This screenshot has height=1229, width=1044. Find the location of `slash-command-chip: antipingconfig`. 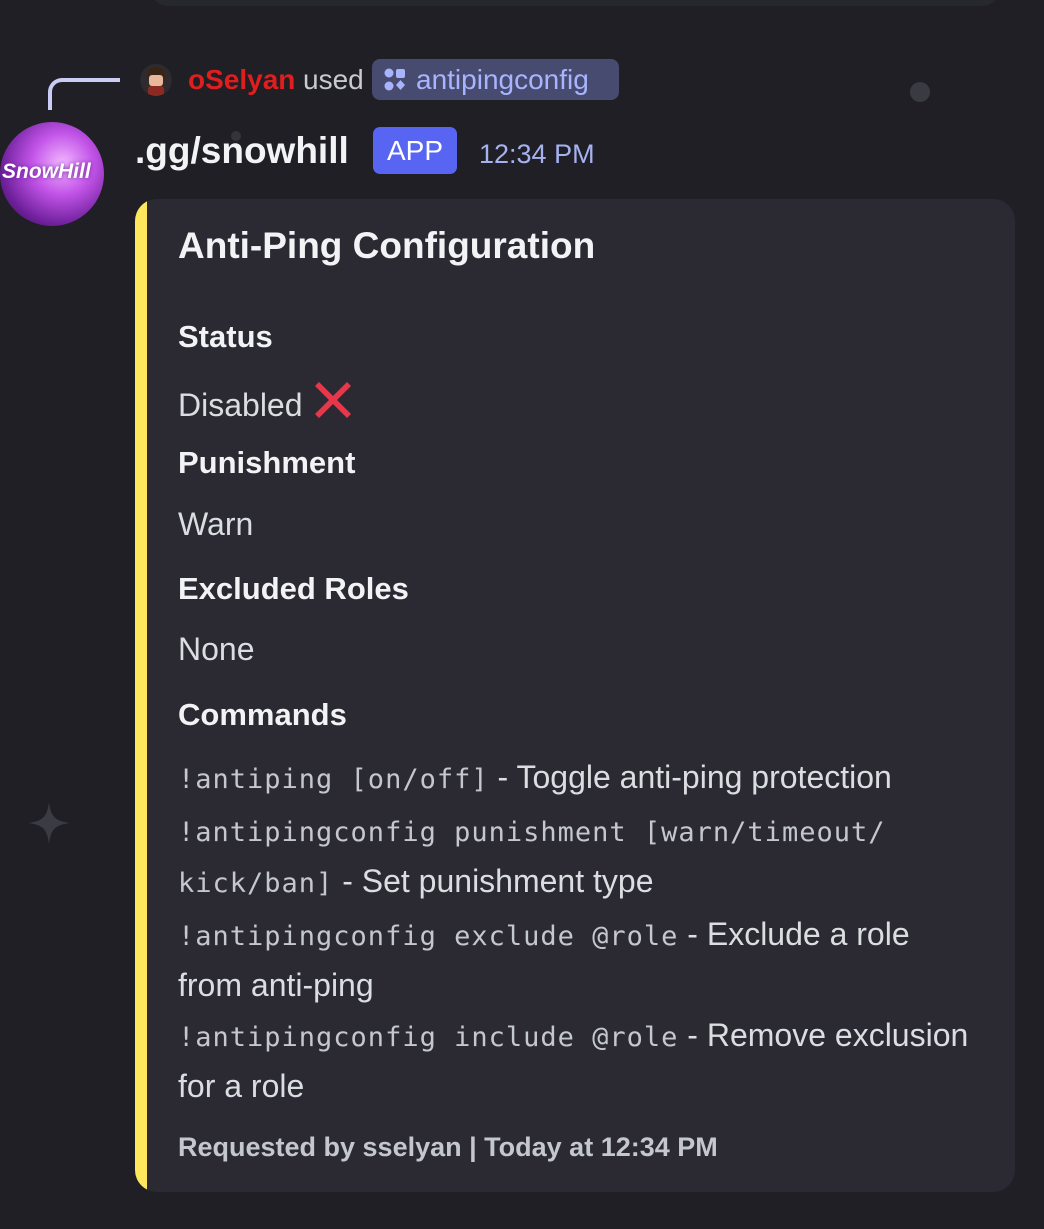

slash-command-chip: antipingconfig is located at coordinates (495, 79).